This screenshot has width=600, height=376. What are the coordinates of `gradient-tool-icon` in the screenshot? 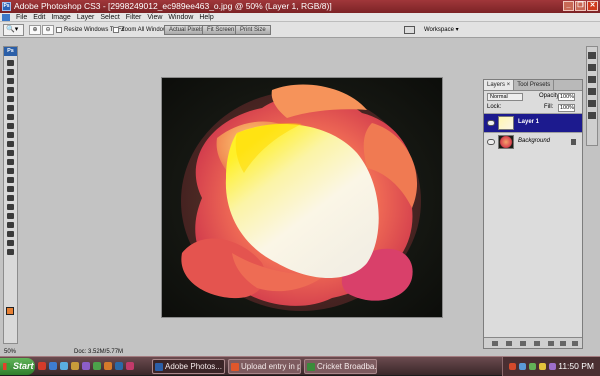 It's located at (10, 161).